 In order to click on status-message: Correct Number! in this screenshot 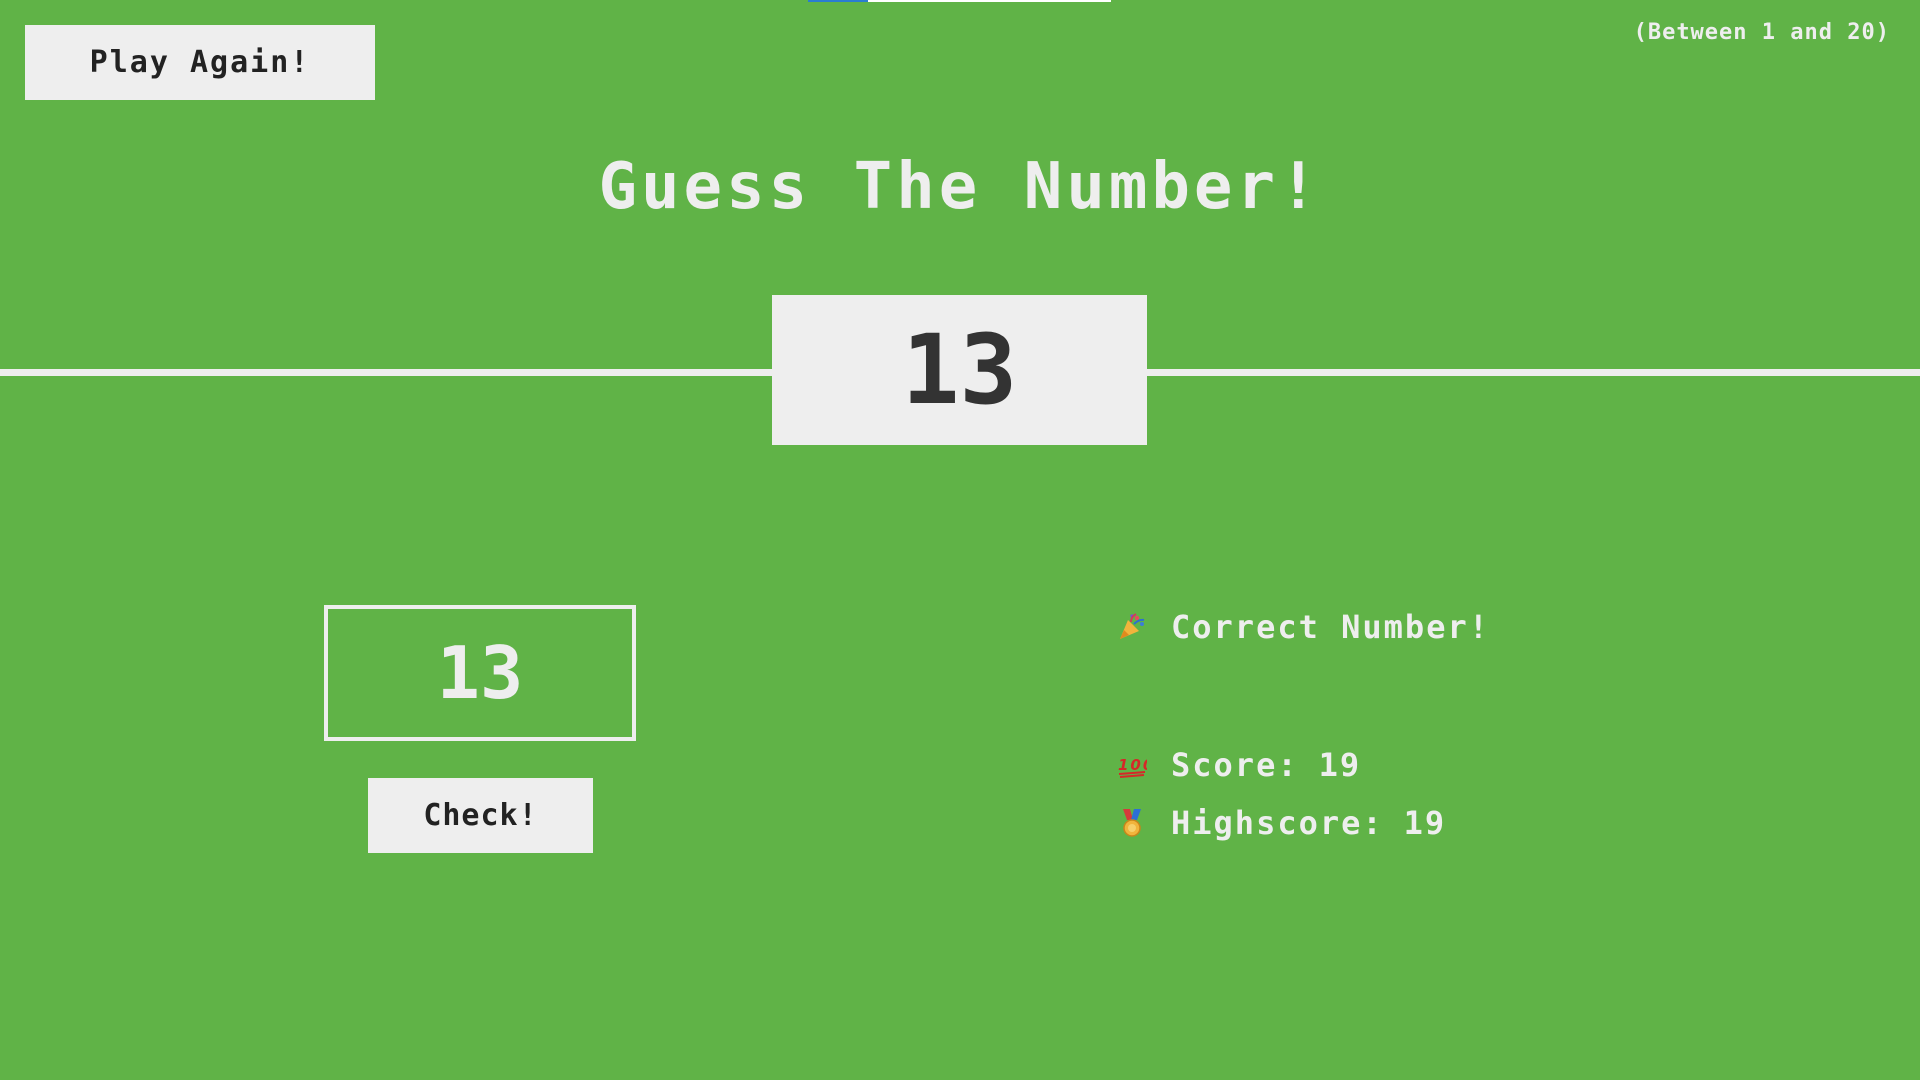, I will do `click(1302, 627)`.